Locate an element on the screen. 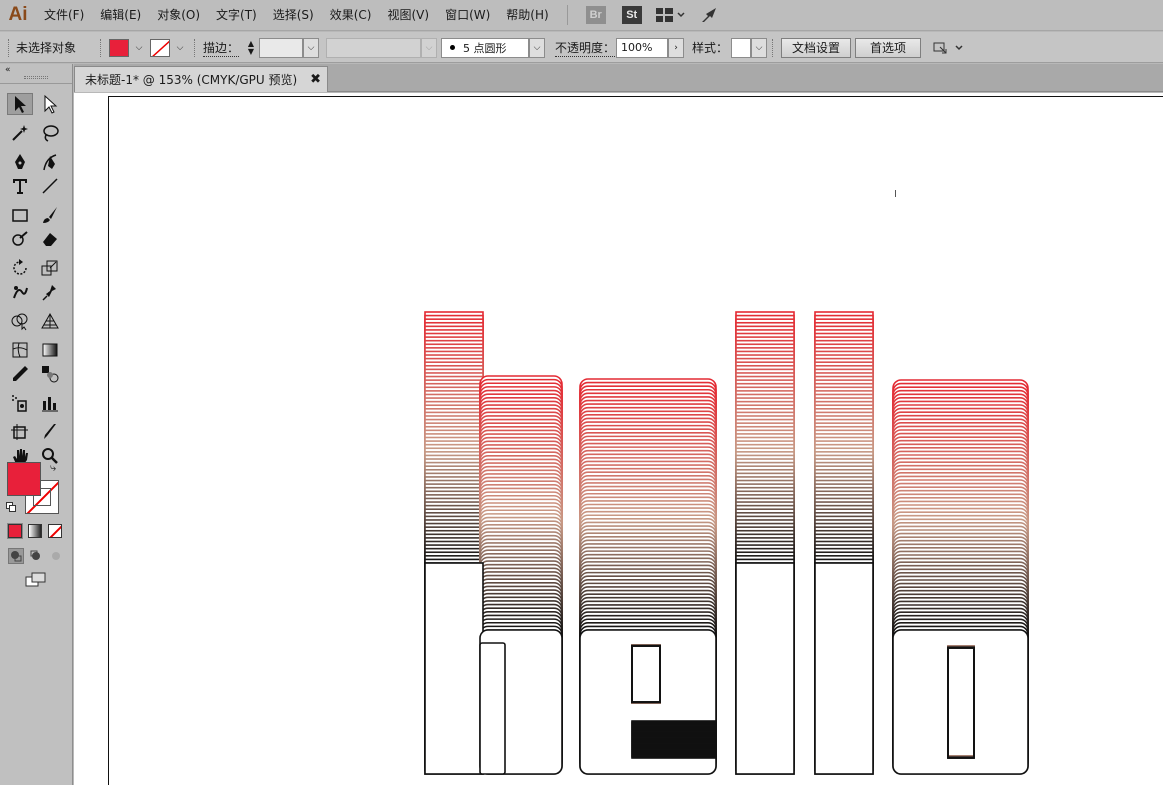 The height and width of the screenshot is (785, 1163). graphic-style-swatch is located at coordinates (741, 47).